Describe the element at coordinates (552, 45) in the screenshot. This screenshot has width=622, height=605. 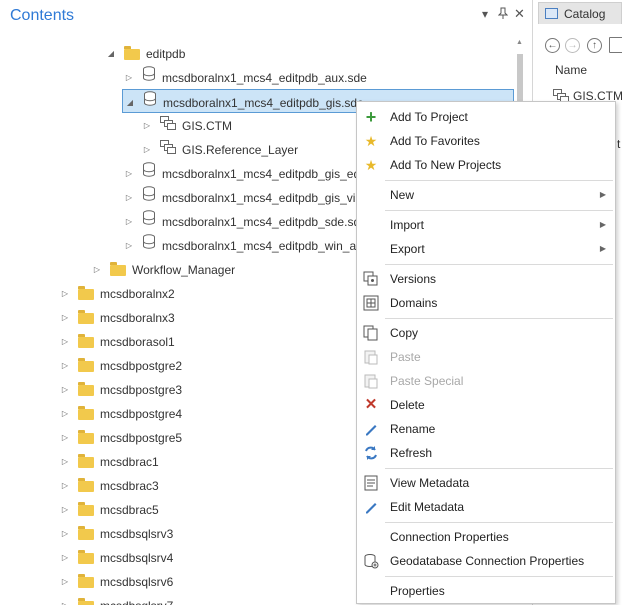
I see `back-icon: ←` at that location.